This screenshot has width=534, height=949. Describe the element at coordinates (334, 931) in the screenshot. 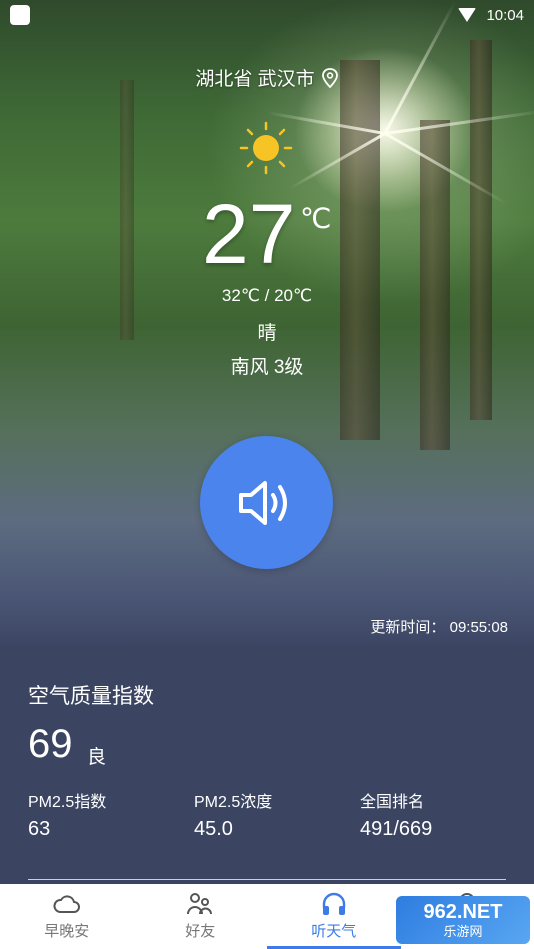

I see `tab-label: 听天气` at that location.